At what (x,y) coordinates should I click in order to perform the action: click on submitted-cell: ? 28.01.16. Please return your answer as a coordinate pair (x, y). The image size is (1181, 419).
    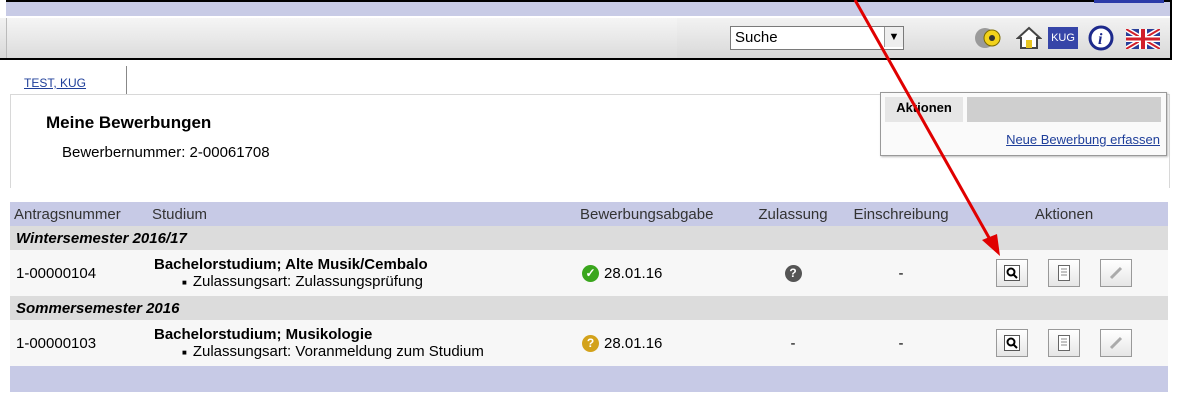
    Looking at the image, I should click on (660, 343).